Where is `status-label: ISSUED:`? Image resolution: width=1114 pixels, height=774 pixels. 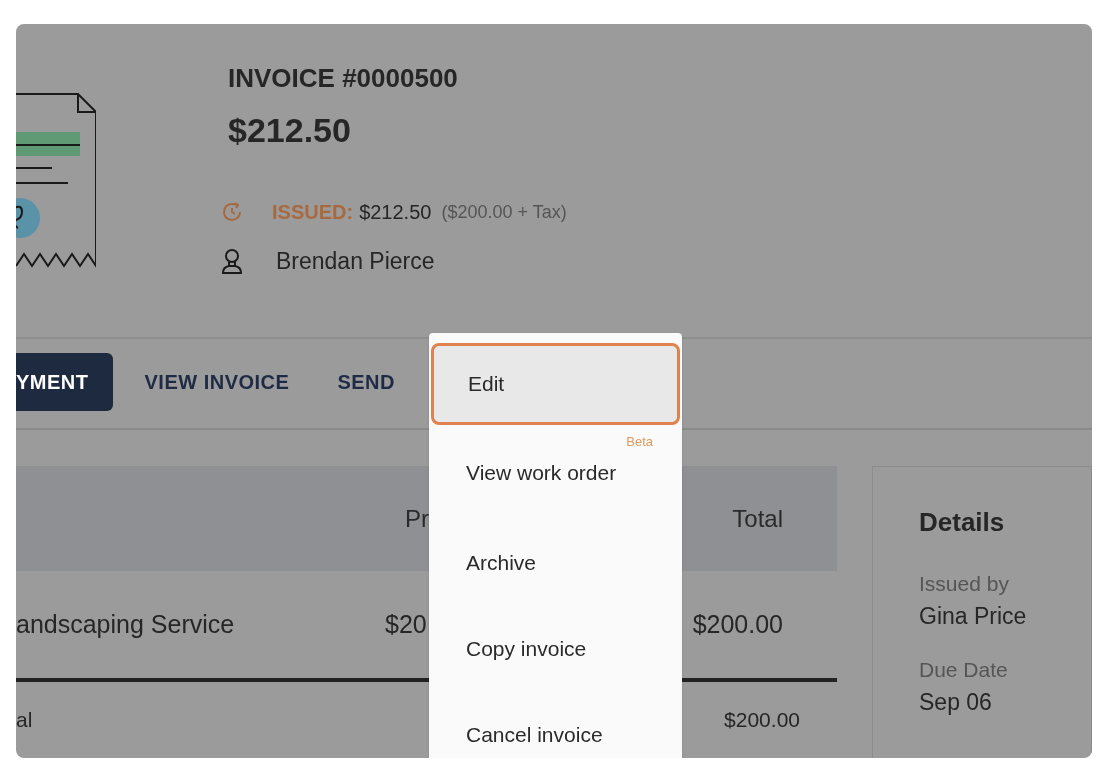 status-label: ISSUED: is located at coordinates (313, 212).